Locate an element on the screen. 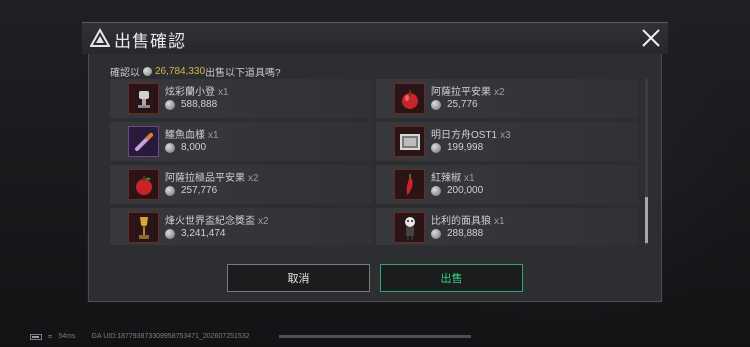  list-scrollbar is located at coordinates (646, 162).